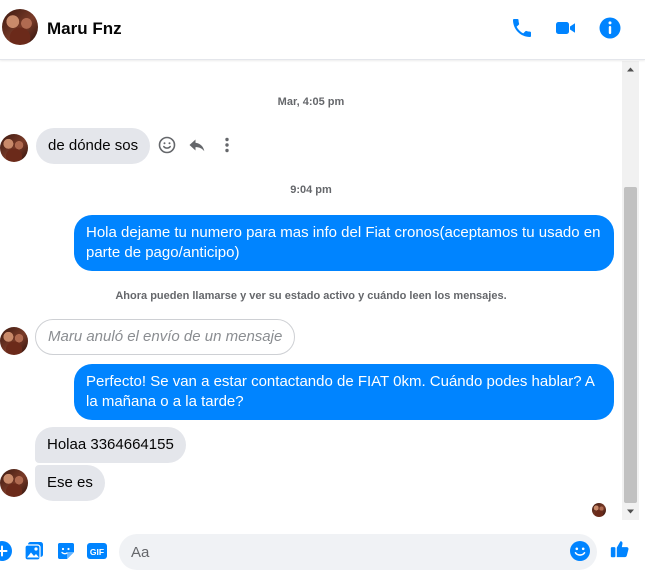 The image size is (645, 571). Describe the element at coordinates (358, 552) in the screenshot. I see `message-input` at that location.